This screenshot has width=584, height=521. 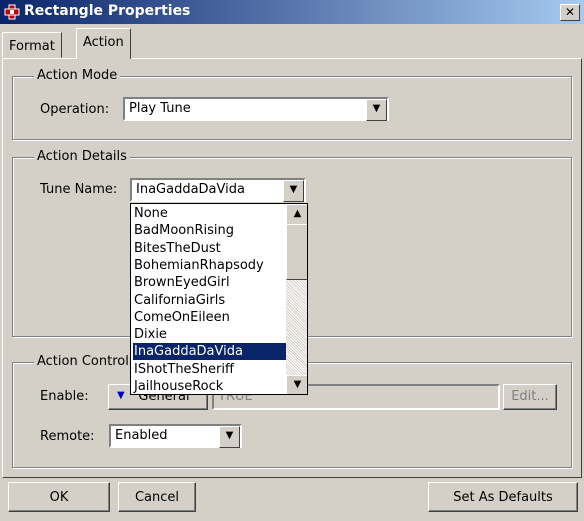 What do you see at coordinates (75, 109) in the screenshot?
I see `operation-label: Operation:` at bounding box center [75, 109].